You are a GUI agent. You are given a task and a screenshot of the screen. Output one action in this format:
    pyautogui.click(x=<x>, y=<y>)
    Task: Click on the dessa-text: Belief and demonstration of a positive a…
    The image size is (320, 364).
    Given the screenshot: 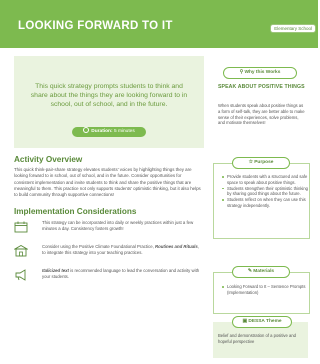 What is the action you would take?
    pyautogui.click(x=257, y=338)
    